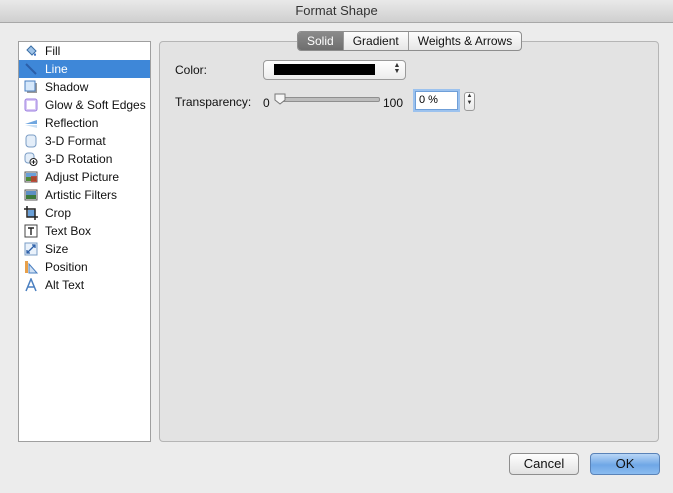  I want to click on sidebar-item-adjust-picture: Adjust Picture, so click(84, 177).